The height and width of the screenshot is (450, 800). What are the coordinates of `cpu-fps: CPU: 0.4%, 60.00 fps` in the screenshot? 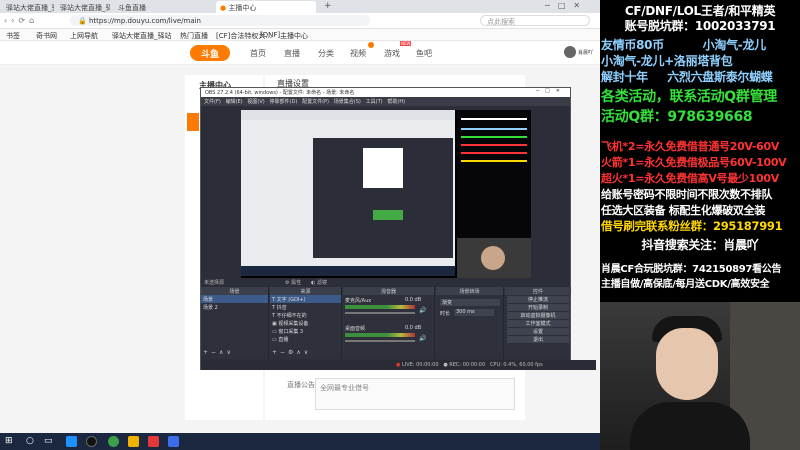 It's located at (516, 365).